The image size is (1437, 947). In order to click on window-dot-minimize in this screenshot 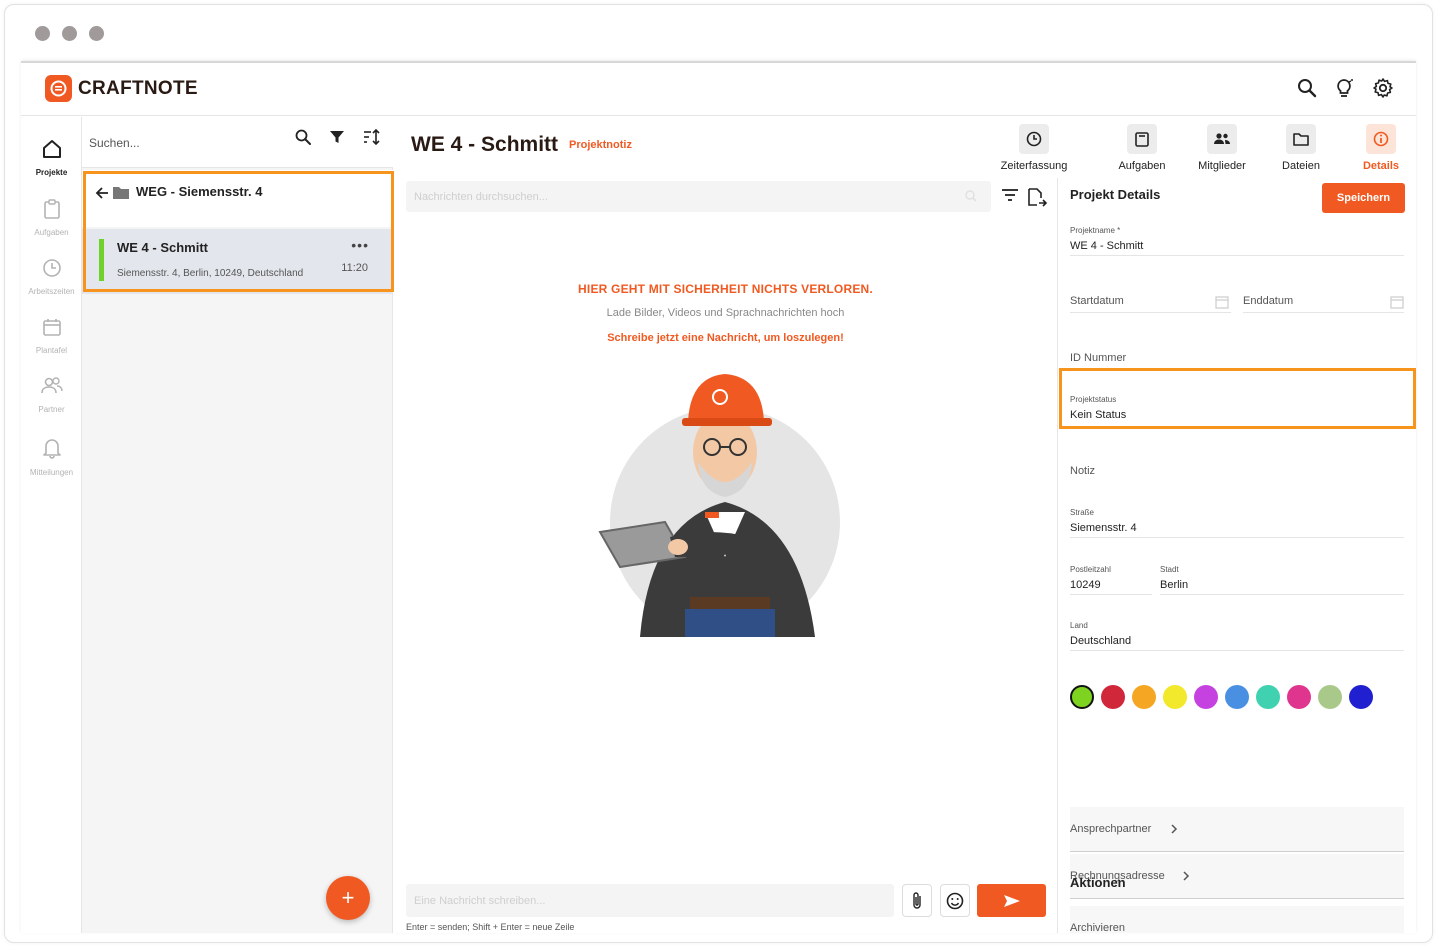, I will do `click(69, 33)`.